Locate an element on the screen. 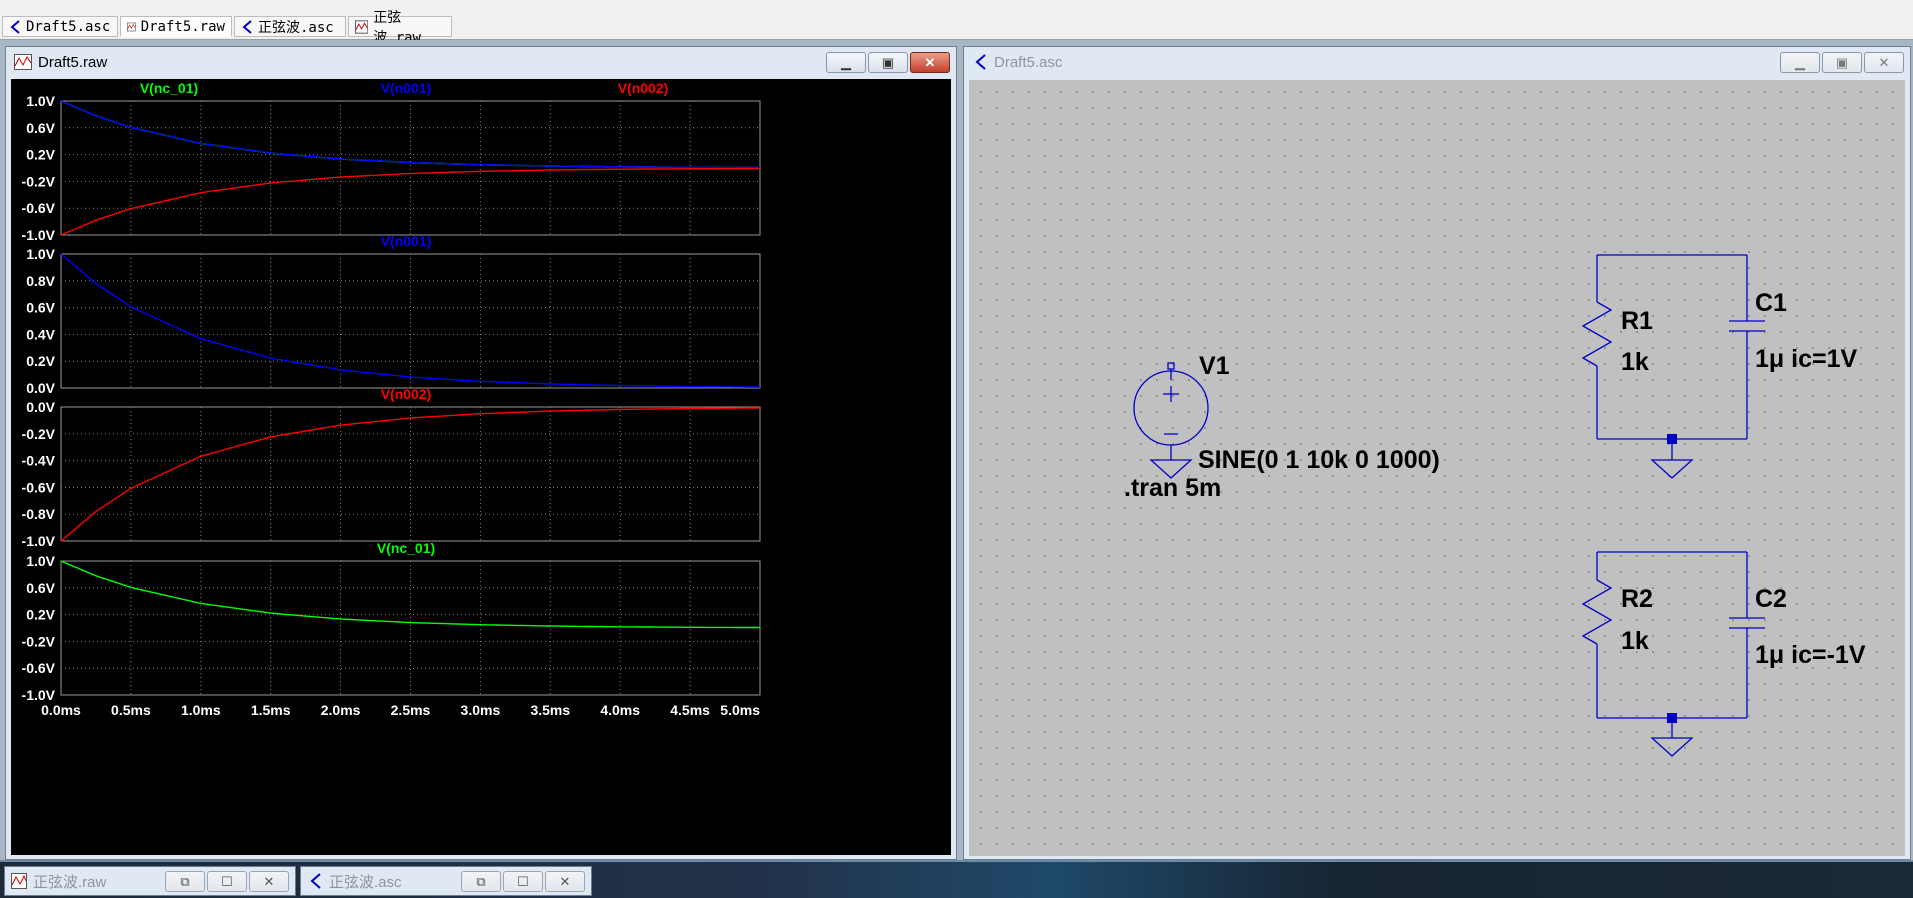 This screenshot has height=898, width=1913. c2-name-label: C2 is located at coordinates (1771, 599).